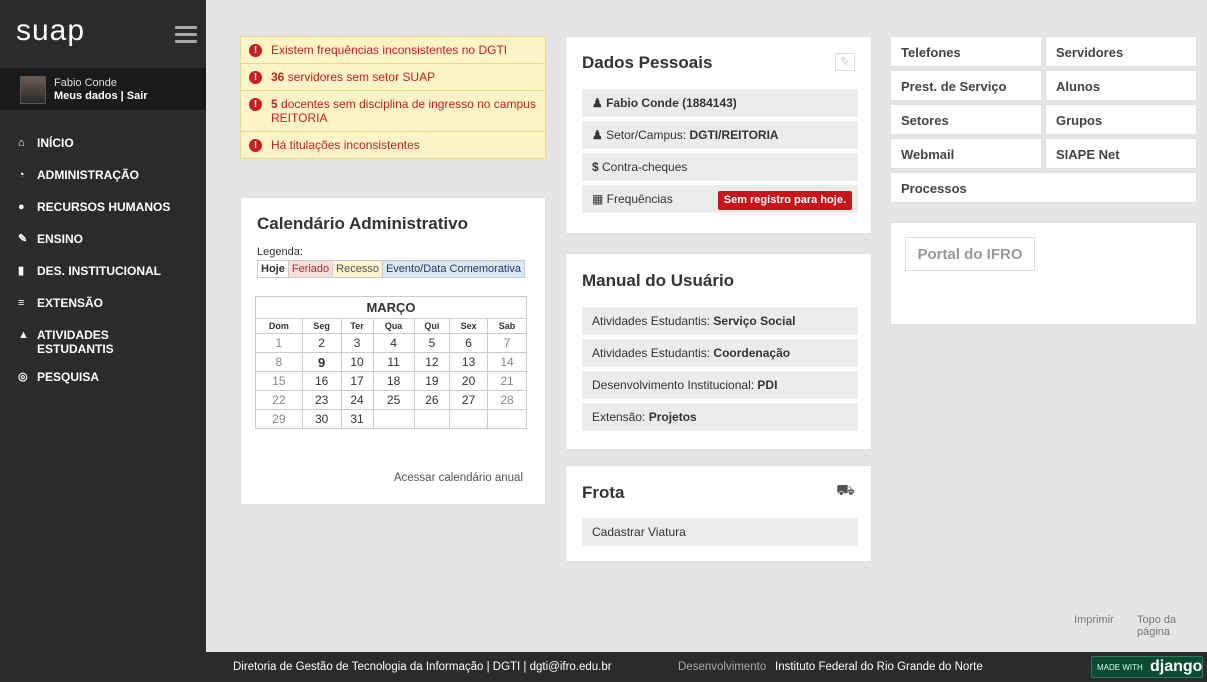 The height and width of the screenshot is (682, 1207). I want to click on alert-count: 36, so click(278, 77).